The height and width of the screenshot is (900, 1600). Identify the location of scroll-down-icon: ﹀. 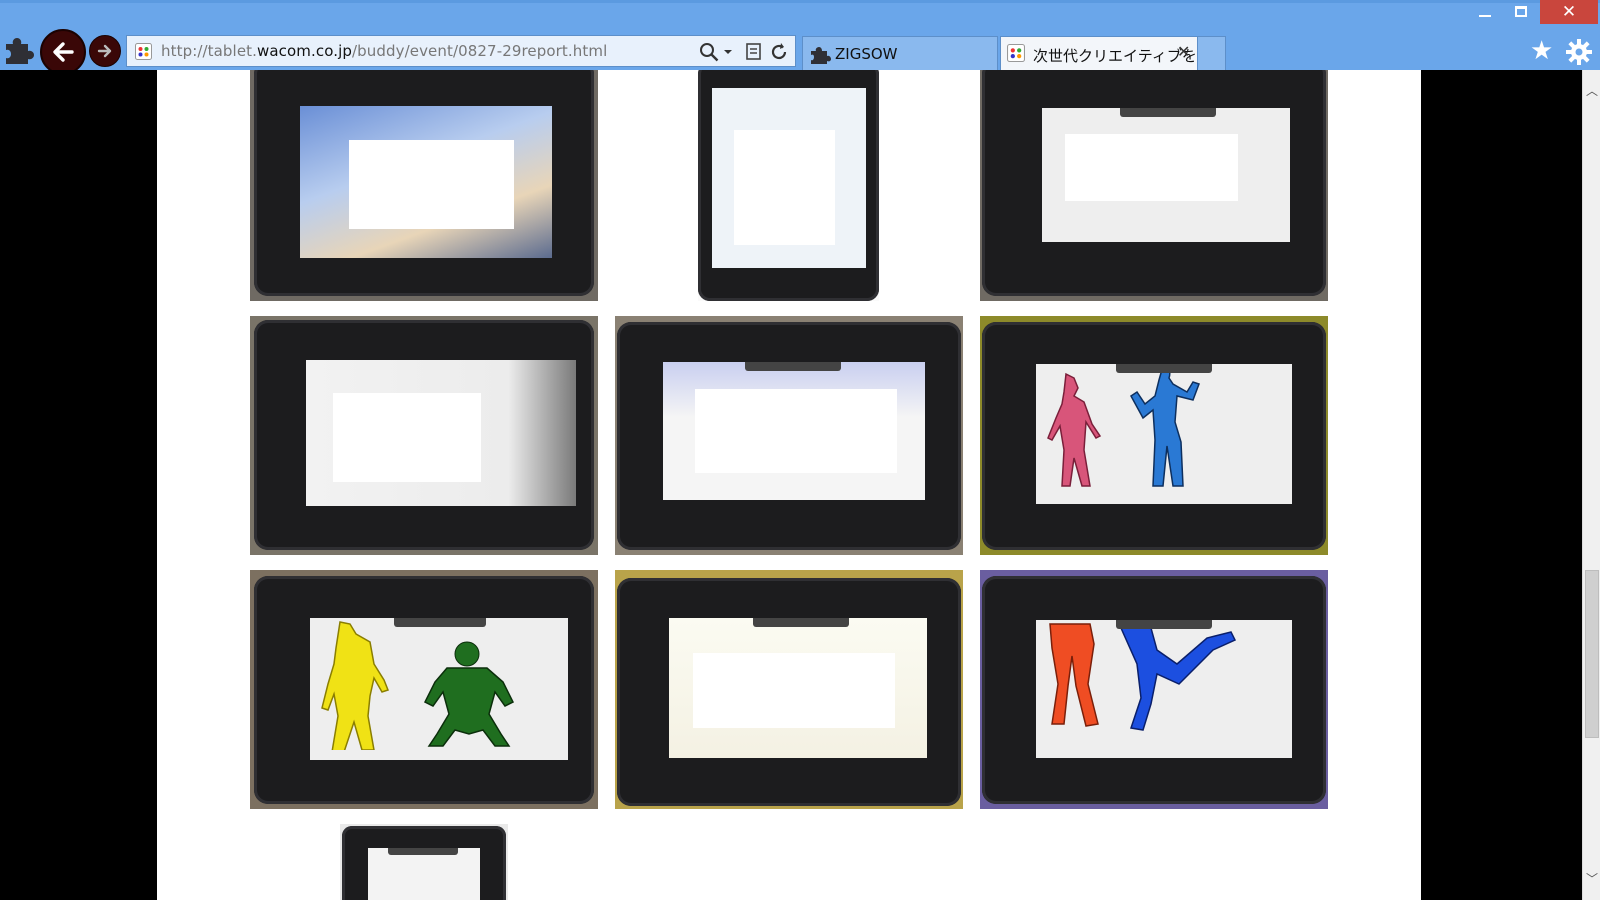
(1591, 879).